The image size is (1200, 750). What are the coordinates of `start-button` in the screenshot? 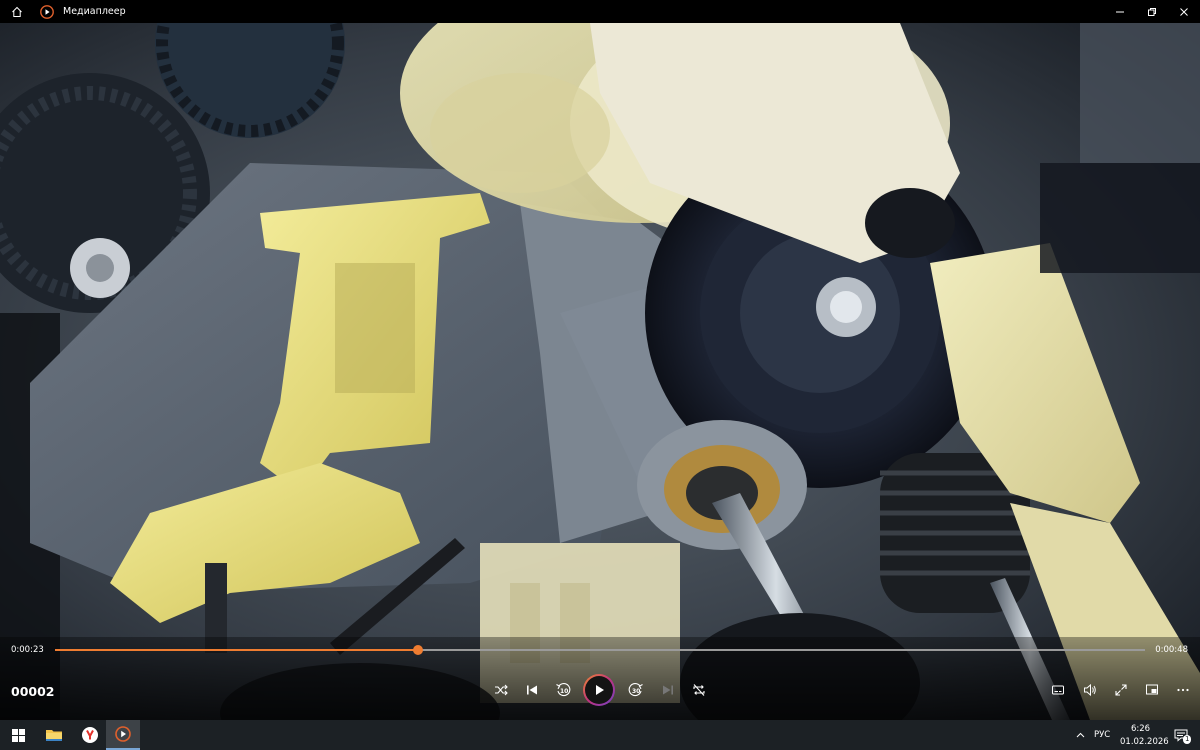 It's located at (18, 735).